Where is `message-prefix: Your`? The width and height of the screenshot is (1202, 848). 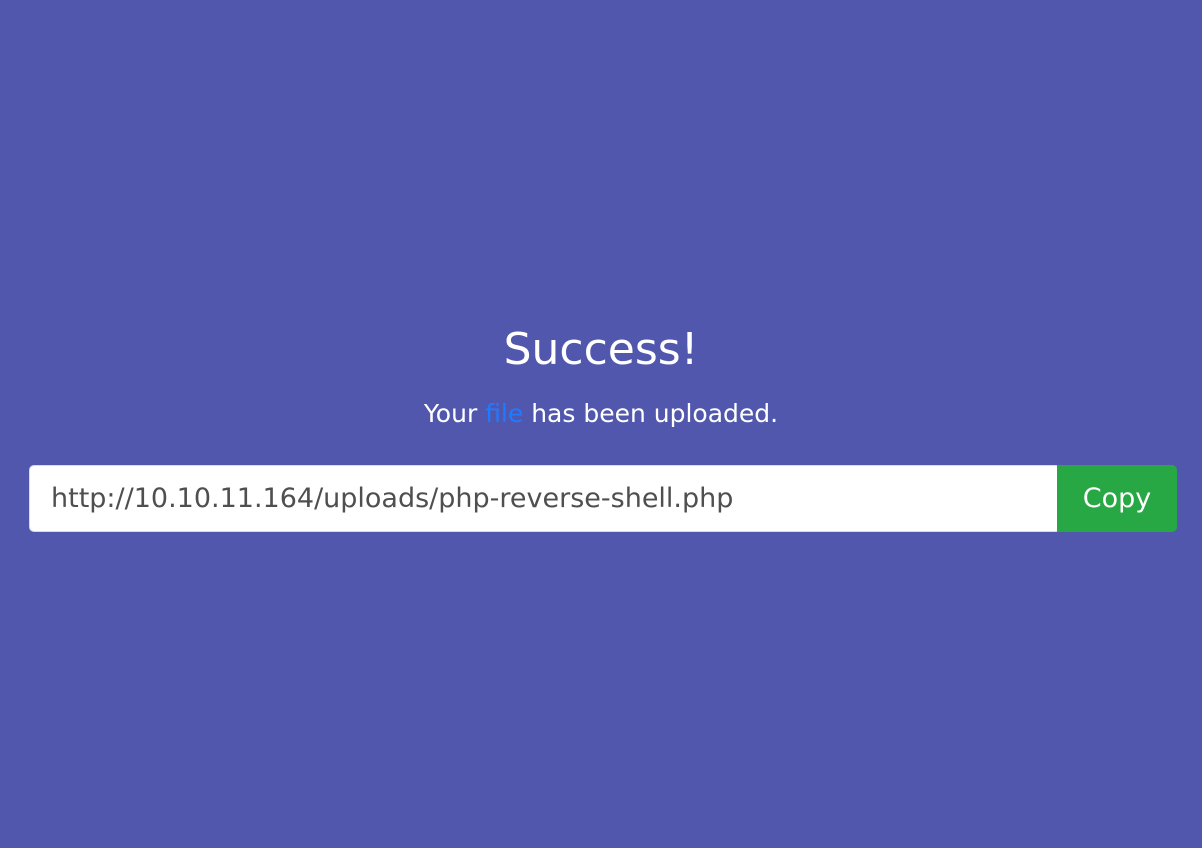 message-prefix: Your is located at coordinates (454, 413).